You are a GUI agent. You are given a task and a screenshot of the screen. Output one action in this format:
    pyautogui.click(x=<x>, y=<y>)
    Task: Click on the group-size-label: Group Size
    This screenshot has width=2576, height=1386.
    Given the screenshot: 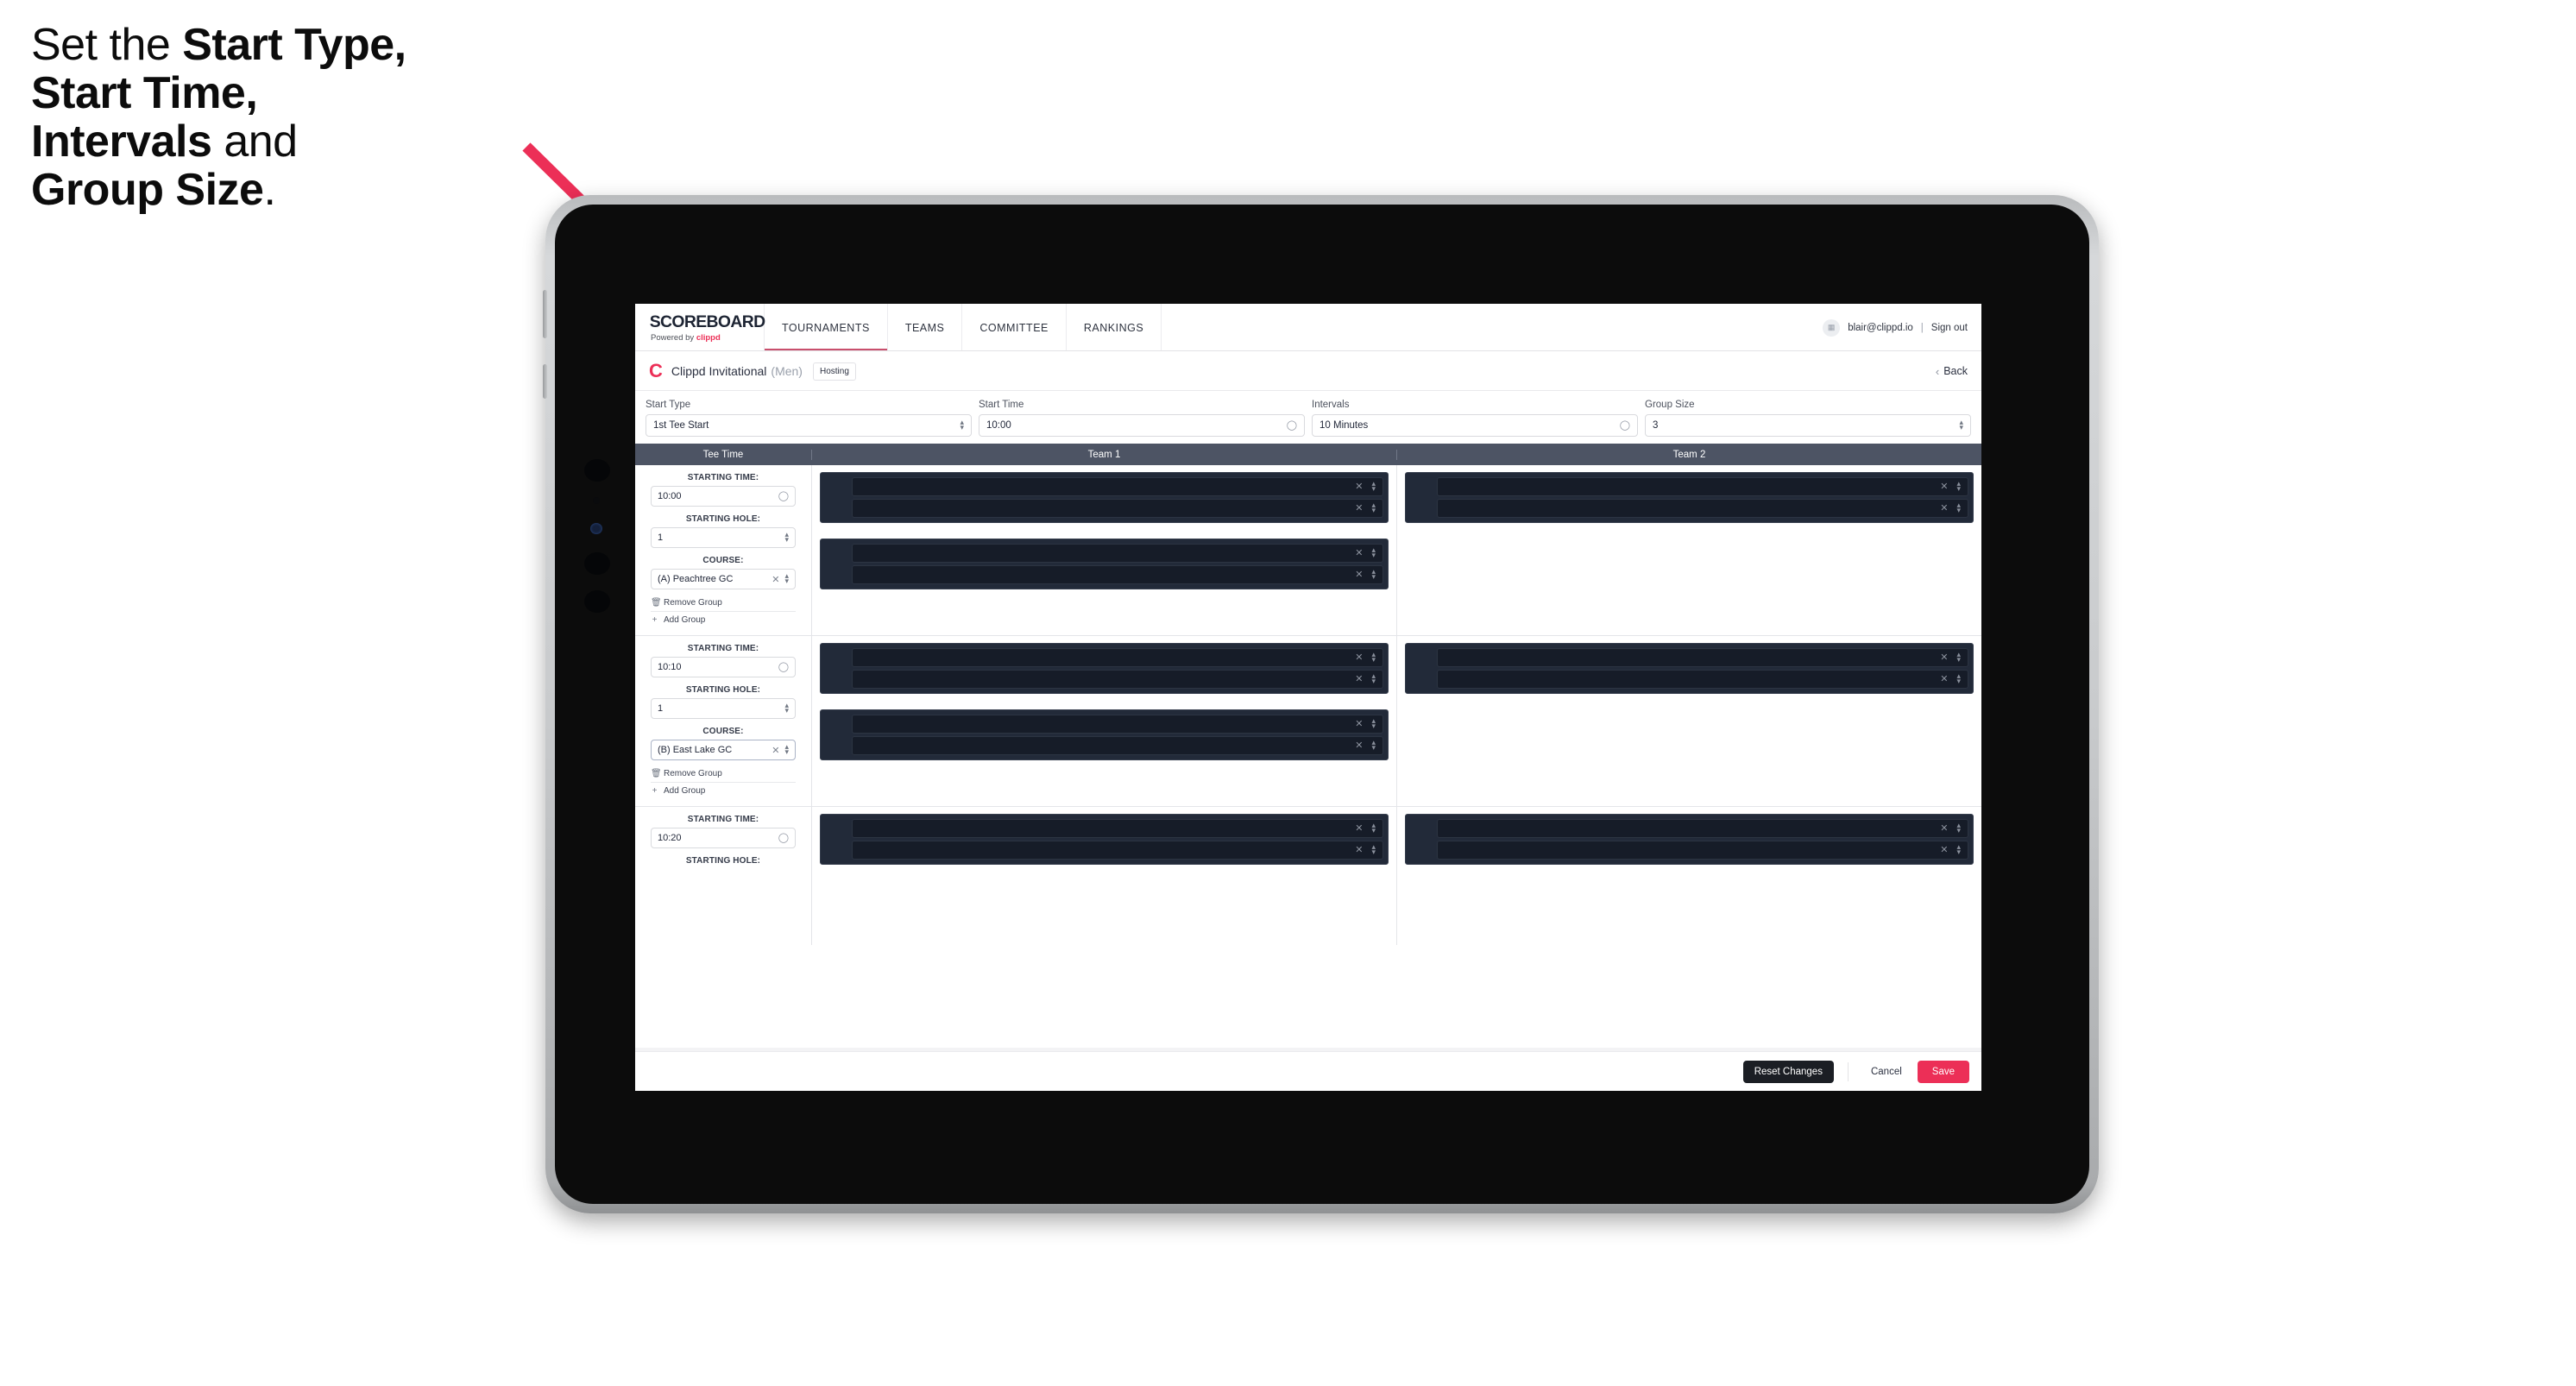 What is the action you would take?
    pyautogui.click(x=1670, y=405)
    